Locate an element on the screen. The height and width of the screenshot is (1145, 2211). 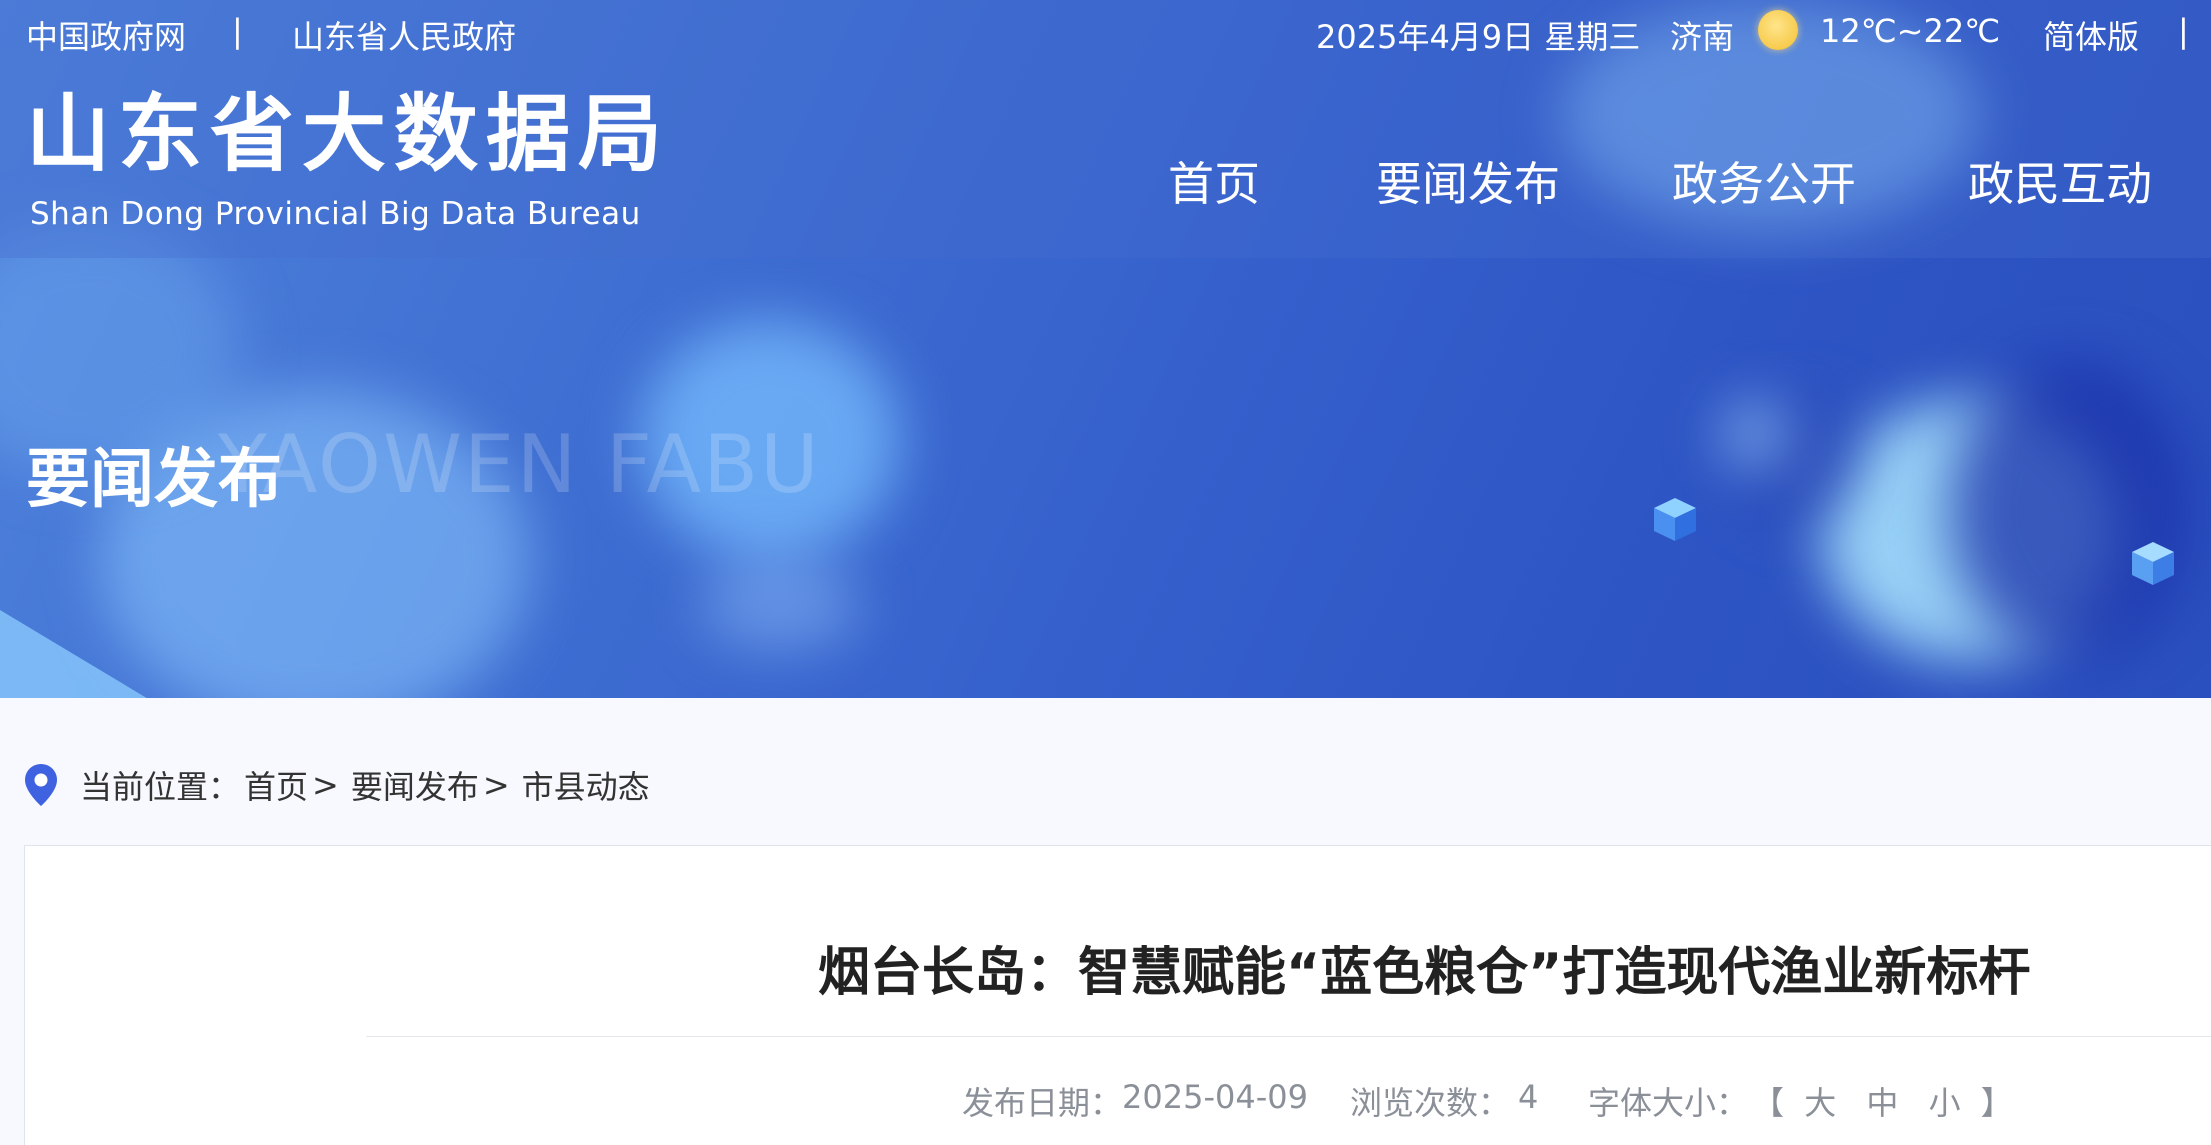
weather-city: 济南 is located at coordinates (1702, 37).